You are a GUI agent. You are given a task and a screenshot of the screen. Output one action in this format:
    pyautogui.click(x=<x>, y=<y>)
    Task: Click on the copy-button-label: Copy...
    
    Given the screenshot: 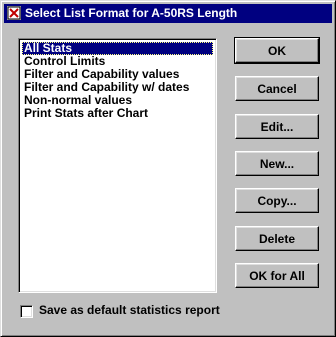 What is the action you would take?
    pyautogui.click(x=277, y=200)
    